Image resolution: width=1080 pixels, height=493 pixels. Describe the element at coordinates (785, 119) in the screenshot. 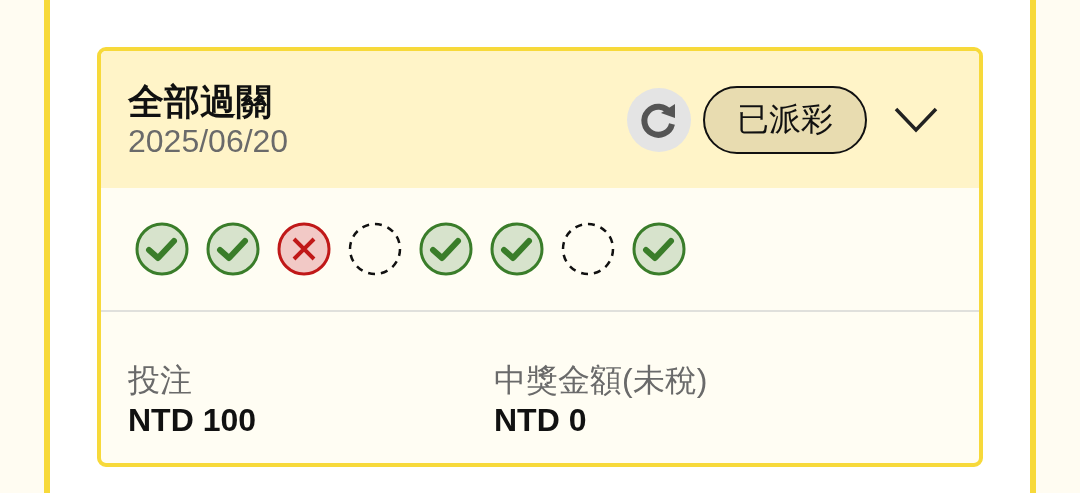

I see `status-badge: 已派彩` at that location.